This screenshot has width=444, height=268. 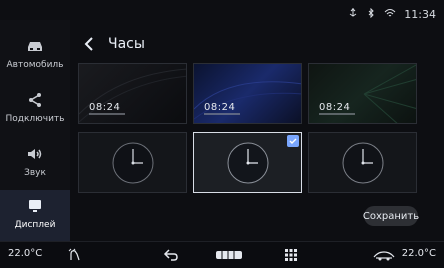 I want to click on display-icon, so click(x=35, y=206).